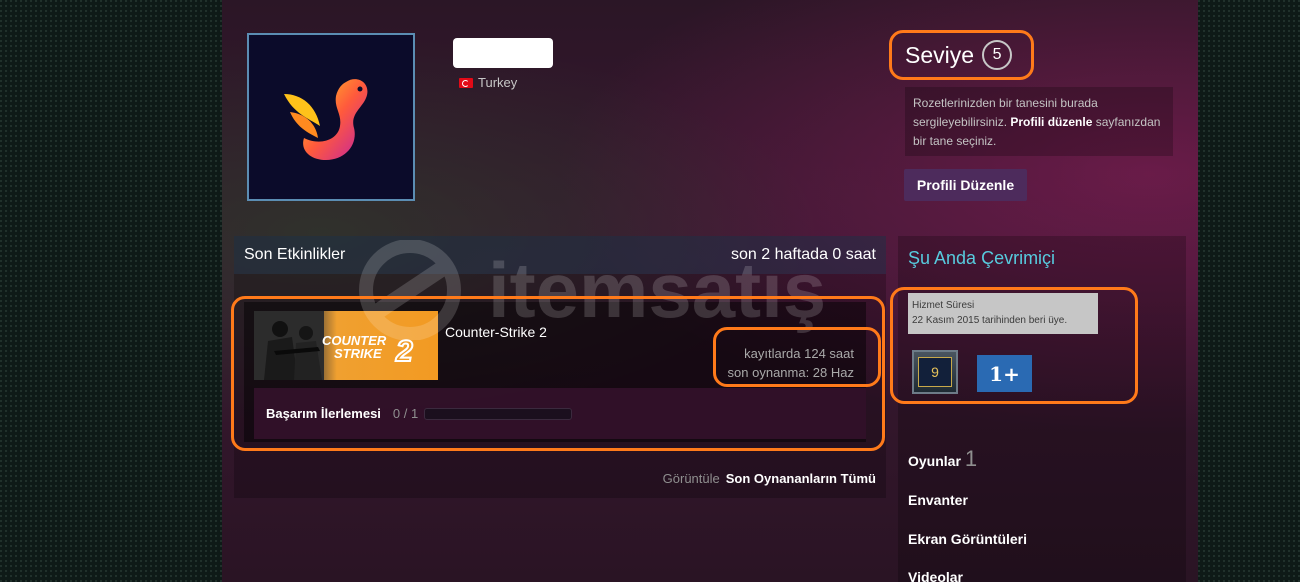 The height and width of the screenshot is (582, 1300). I want to click on swan-logo-icon, so click(326, 119).